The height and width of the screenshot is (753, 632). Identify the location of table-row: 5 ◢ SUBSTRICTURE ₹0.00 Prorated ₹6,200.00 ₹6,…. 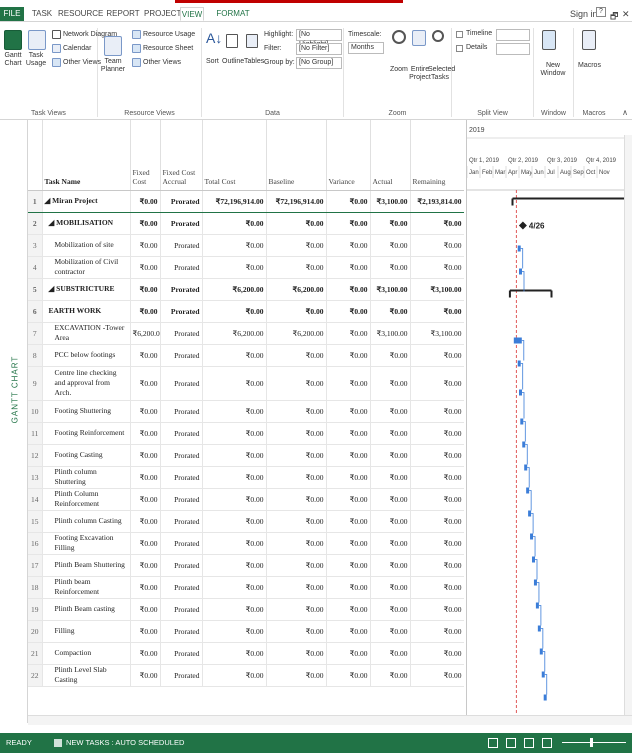
(246, 289).